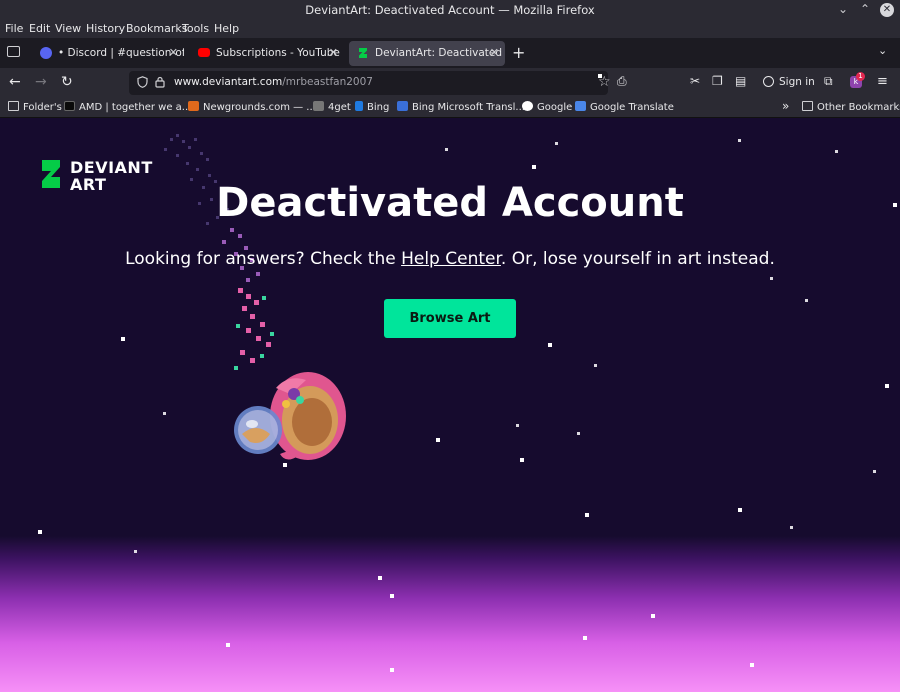 The image size is (900, 692). I want to click on maximize-icon: ⌃, so click(865, 9).